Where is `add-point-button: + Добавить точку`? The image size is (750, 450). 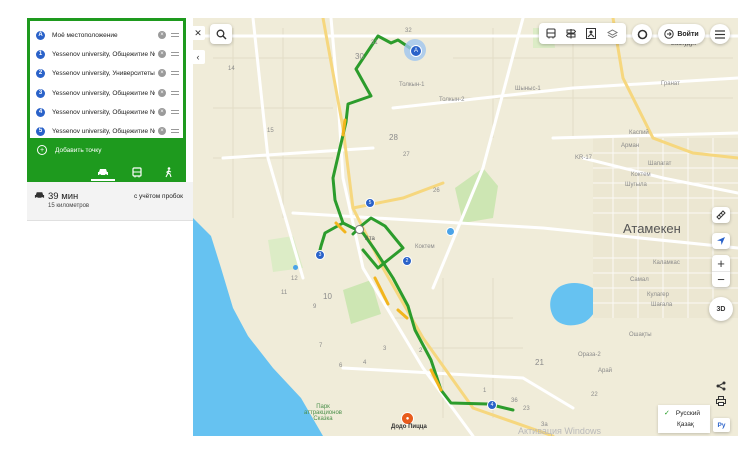 add-point-button: + Добавить точку is located at coordinates (106, 150).